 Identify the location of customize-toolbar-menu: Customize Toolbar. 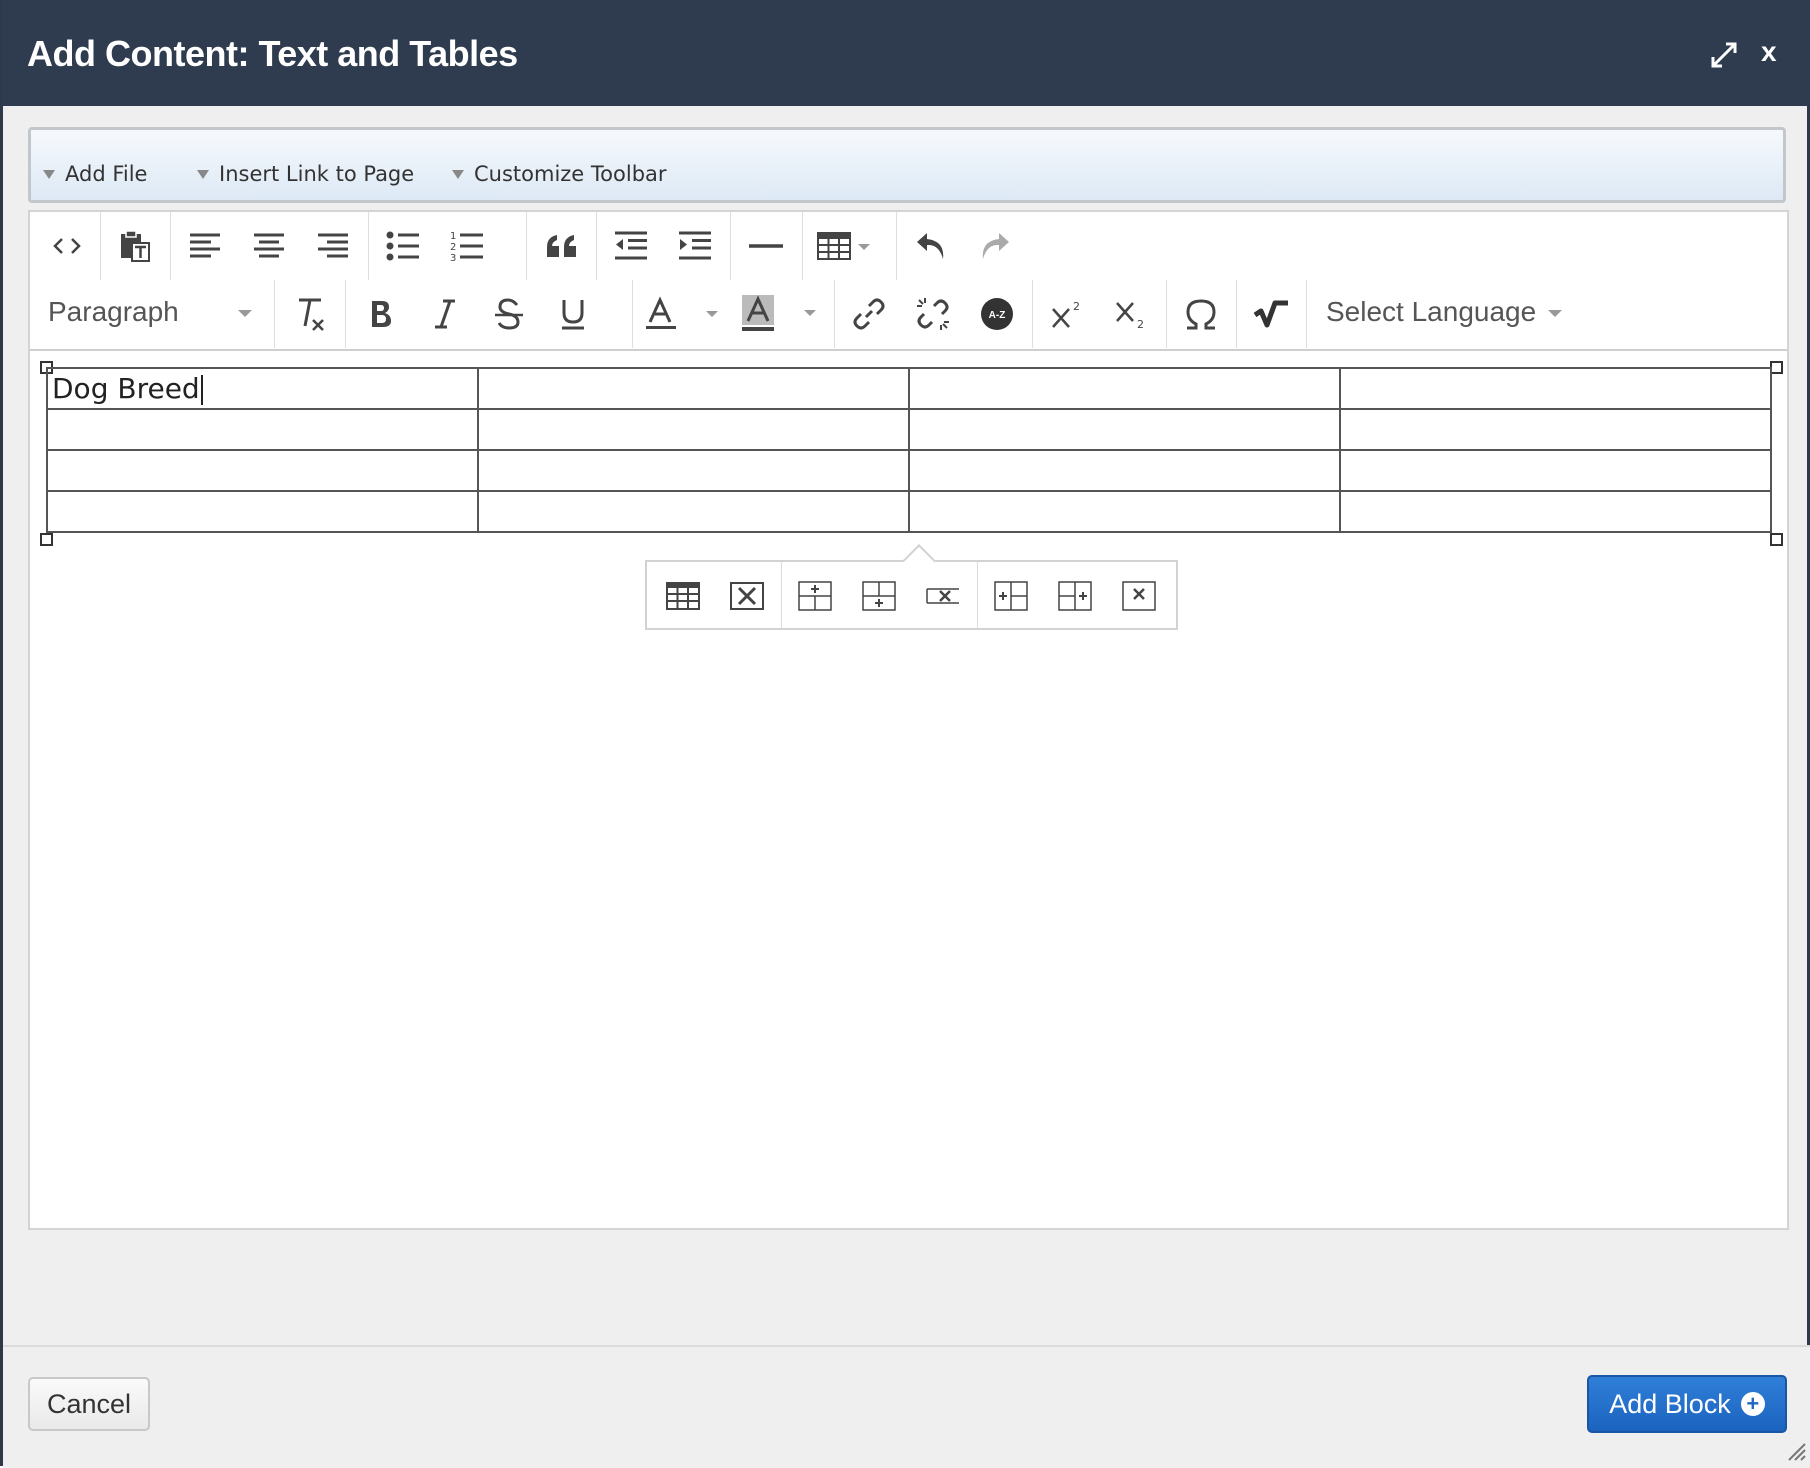
(559, 174).